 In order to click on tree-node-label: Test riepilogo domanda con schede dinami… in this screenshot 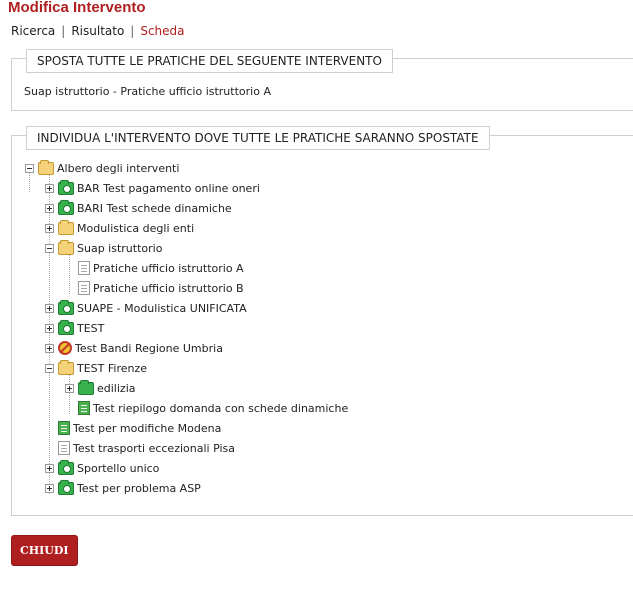, I will do `click(220, 408)`.